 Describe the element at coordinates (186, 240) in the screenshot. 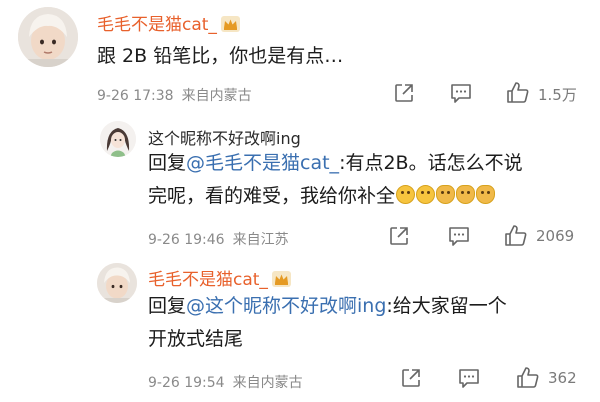

I see `timestamp: 9-26 19:46` at that location.